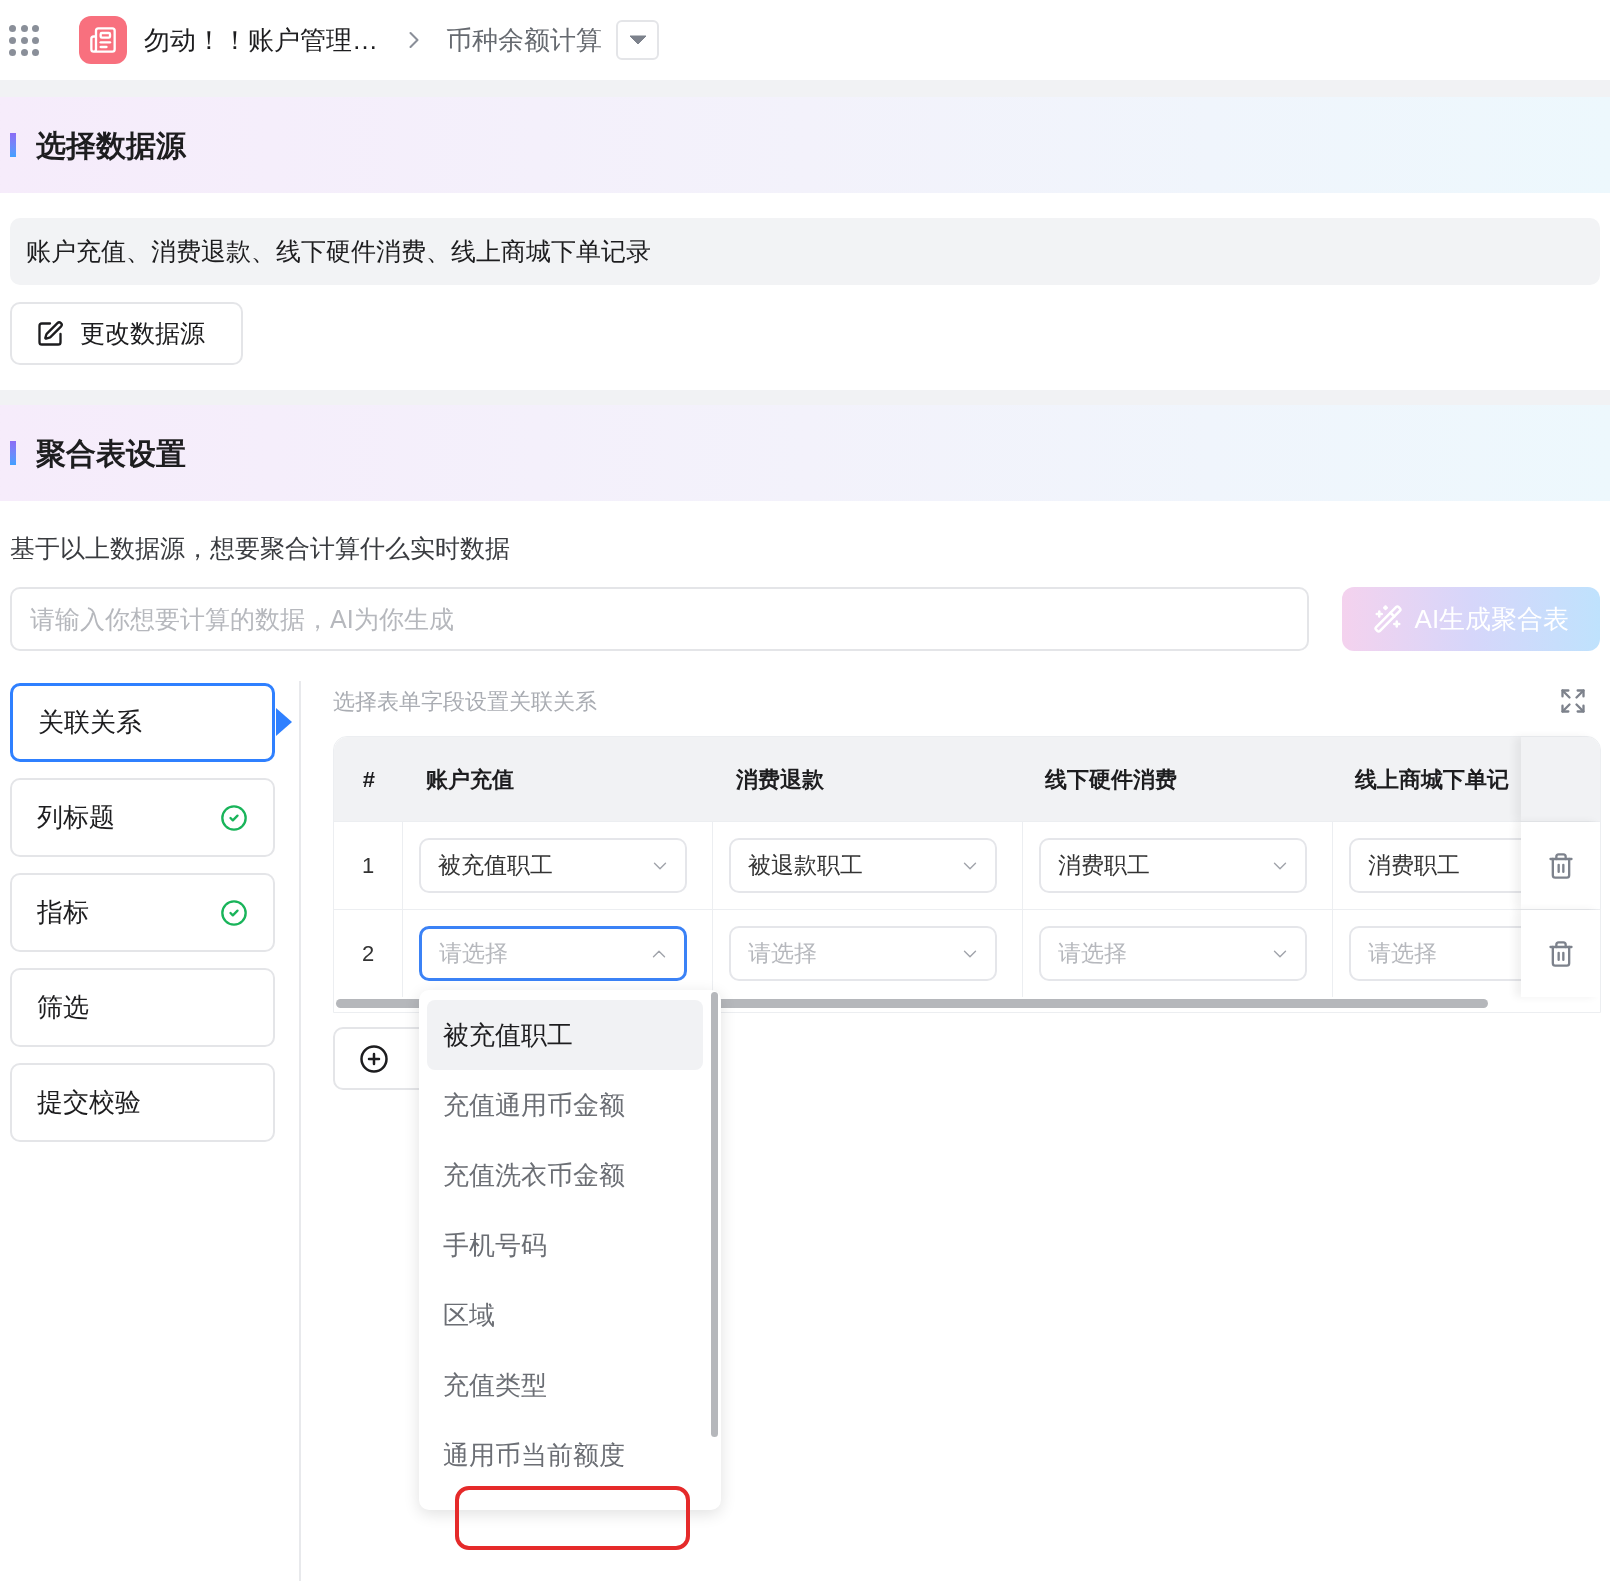  I want to click on dropdown-option: 区域, so click(565, 1315).